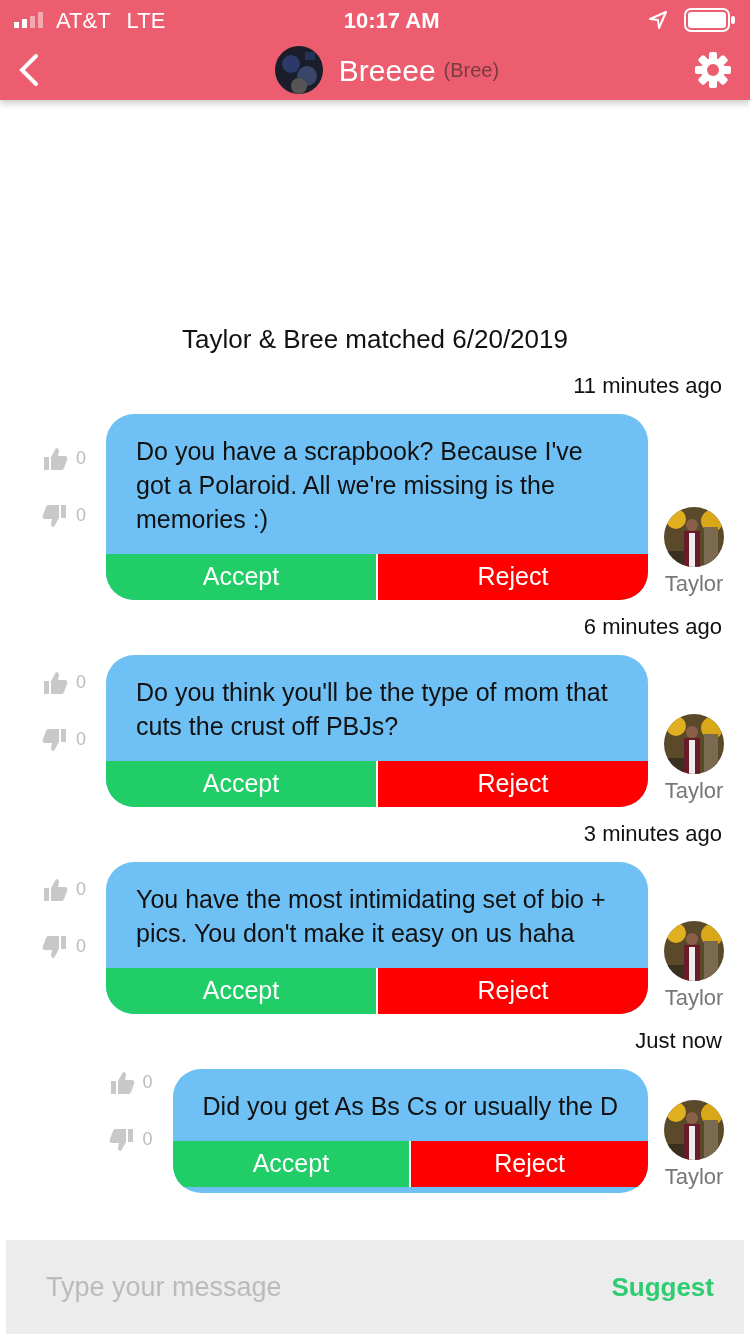 The width and height of the screenshot is (750, 1334). What do you see at coordinates (710, 20) in the screenshot?
I see `battery-icon` at bounding box center [710, 20].